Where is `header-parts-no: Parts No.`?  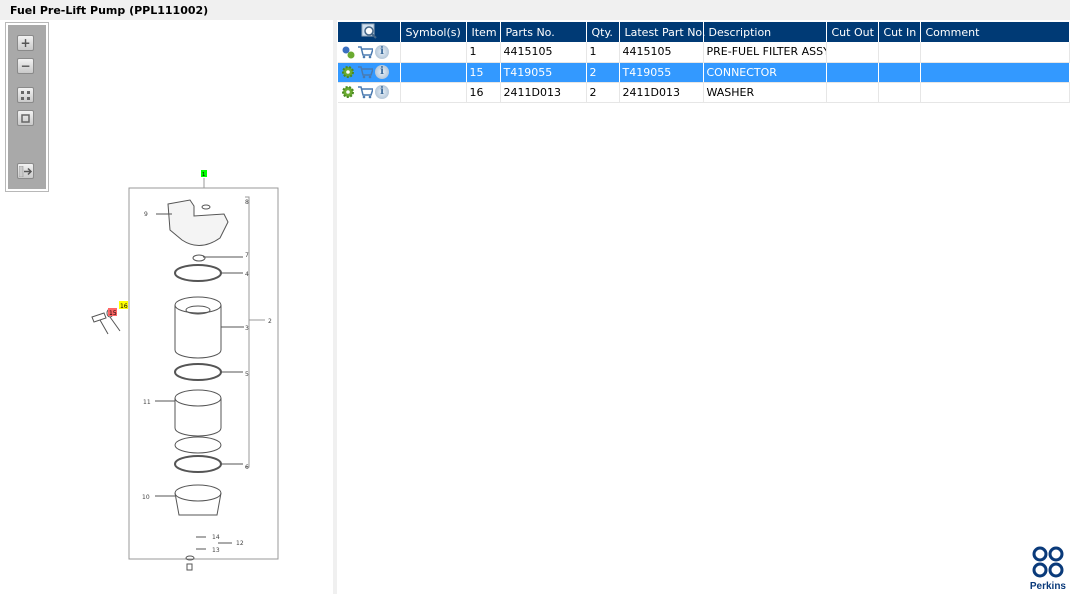 header-parts-no: Parts No. is located at coordinates (543, 32).